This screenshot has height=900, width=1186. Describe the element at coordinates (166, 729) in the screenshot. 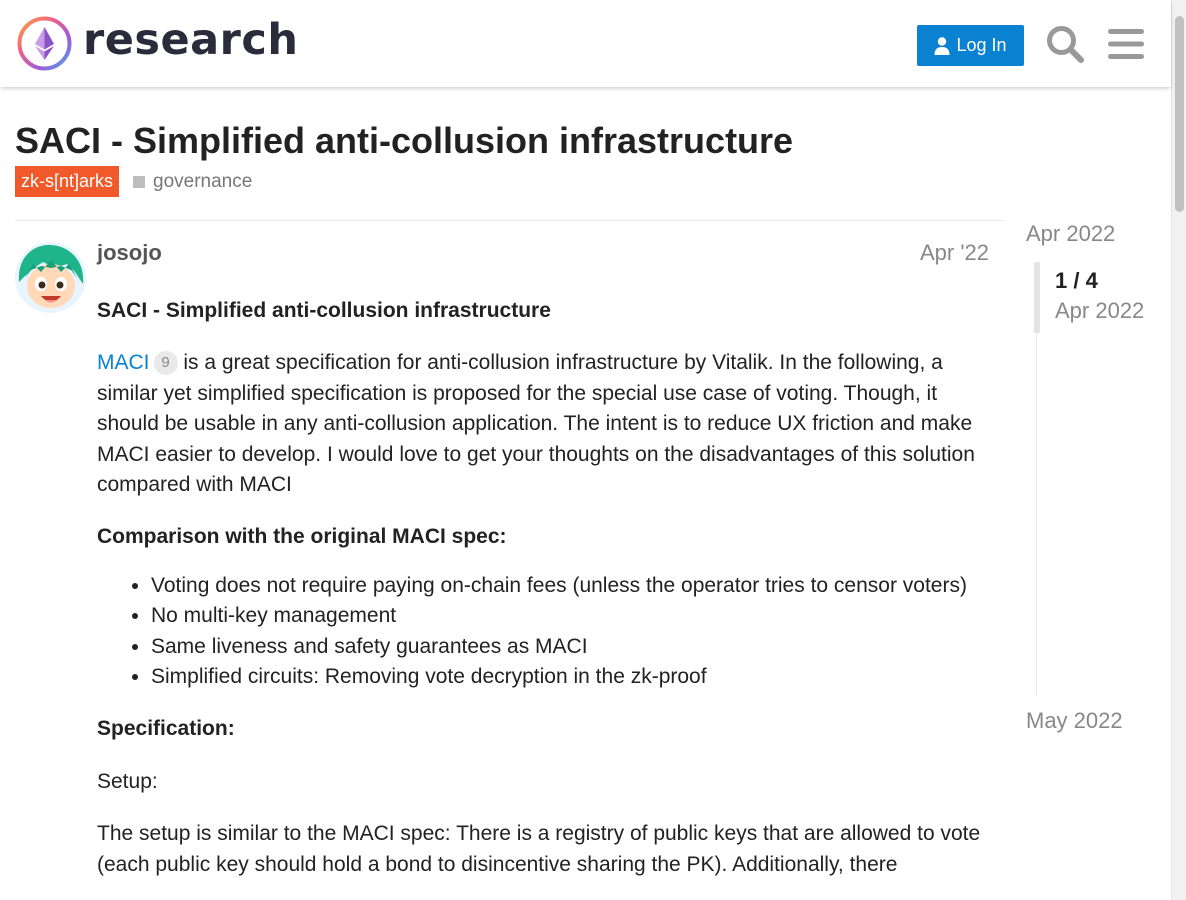

I see `specification-heading: Specification:` at that location.